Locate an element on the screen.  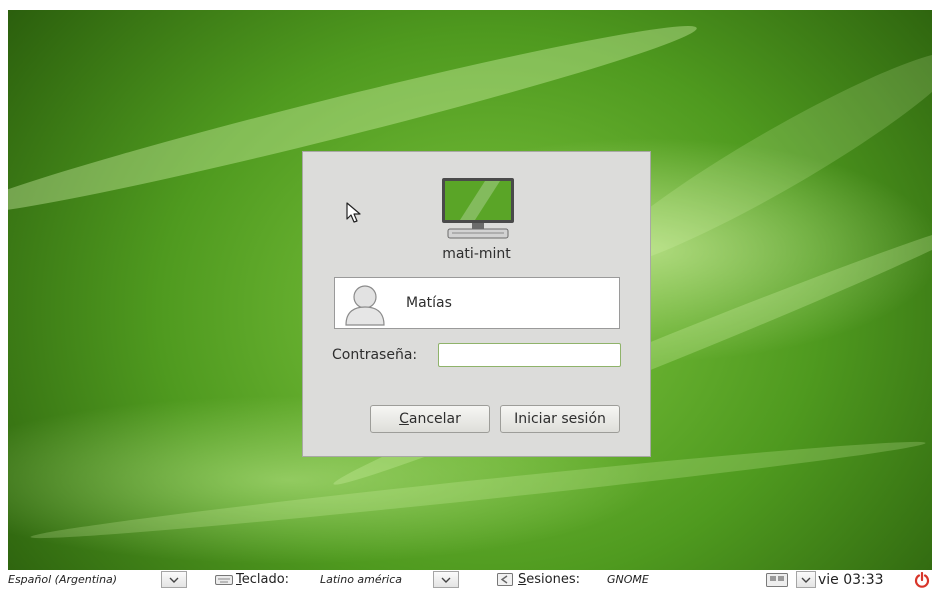
language-dropdown-button is located at coordinates (174, 579).